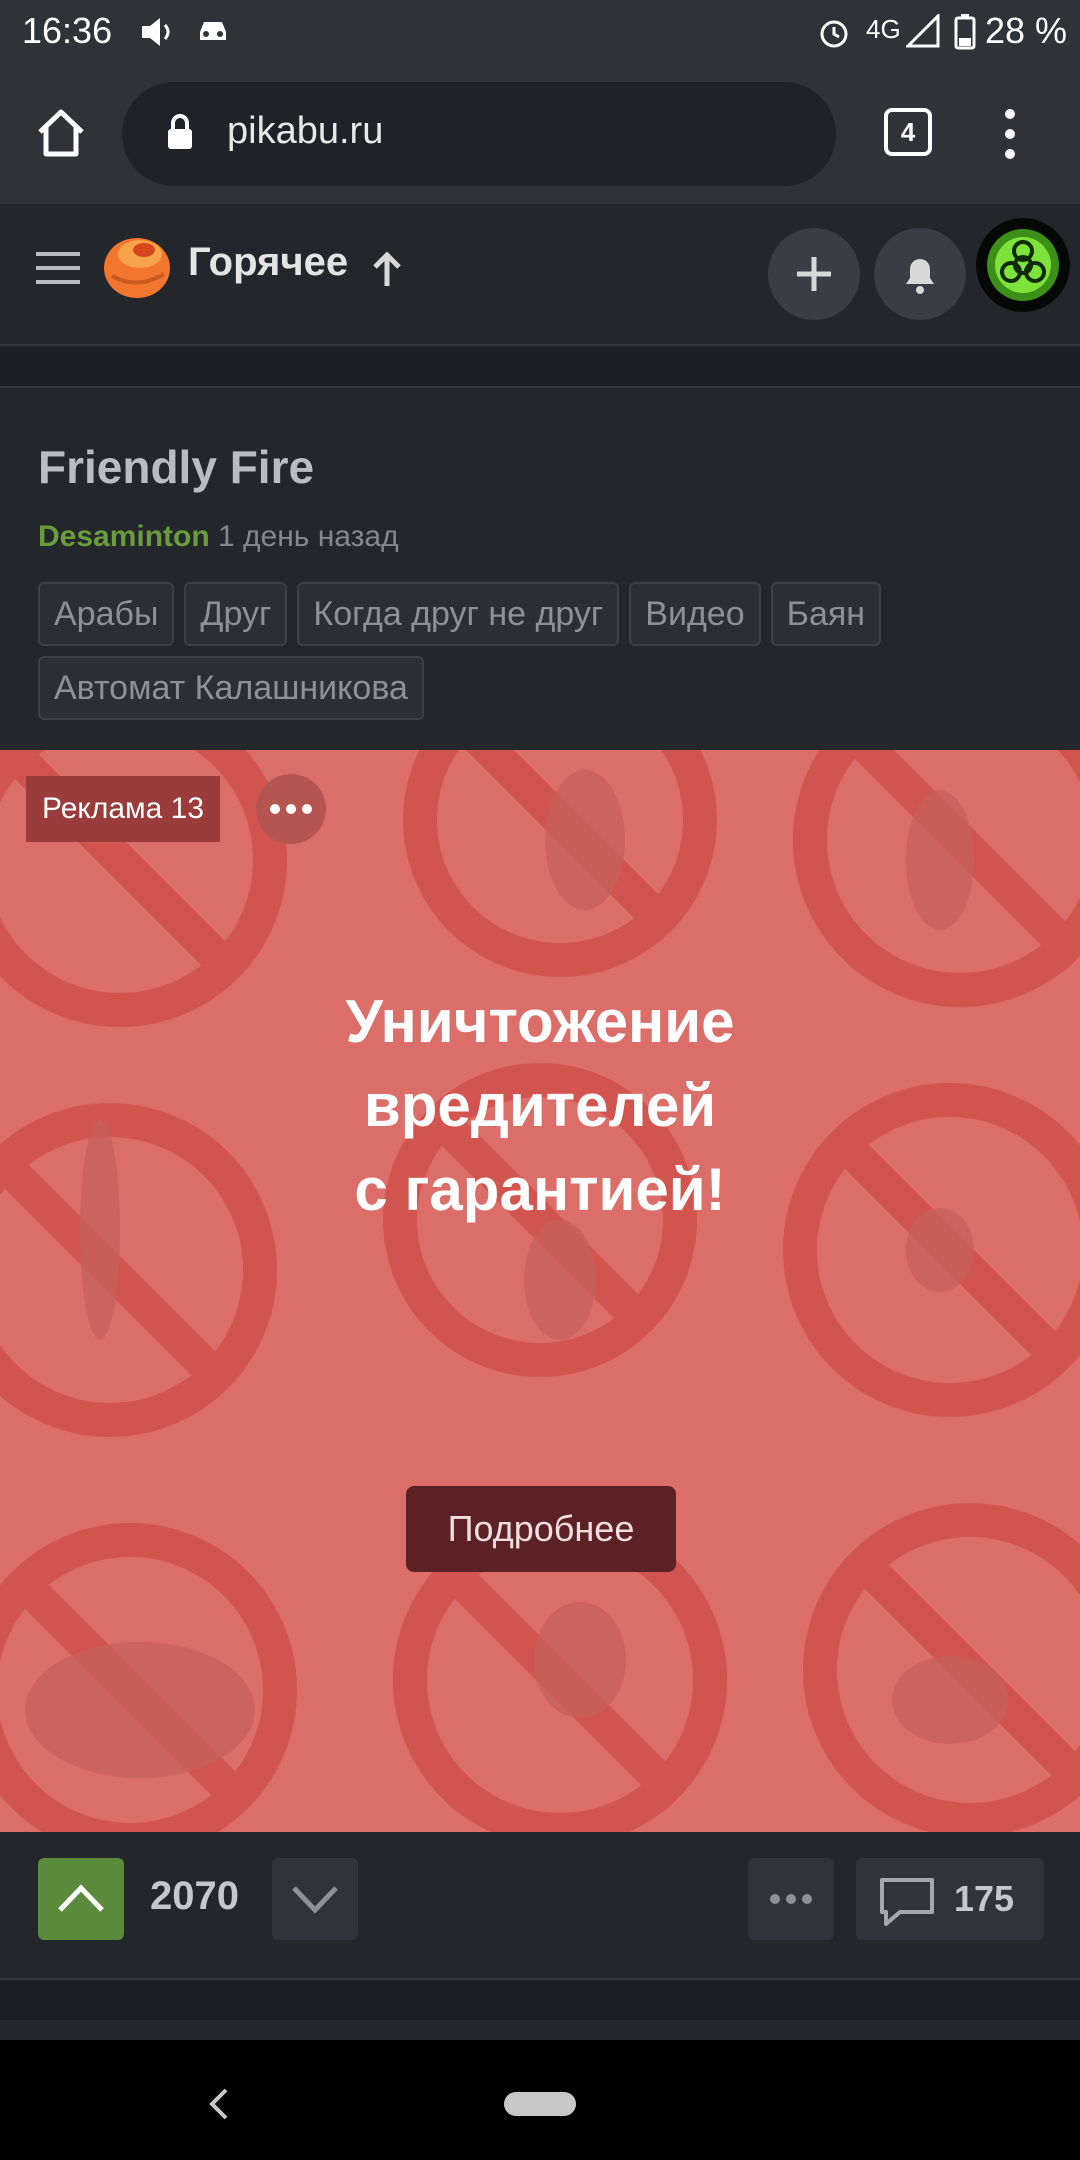 This screenshot has height=2160, width=1080. I want to click on tag: Видео, so click(695, 614).